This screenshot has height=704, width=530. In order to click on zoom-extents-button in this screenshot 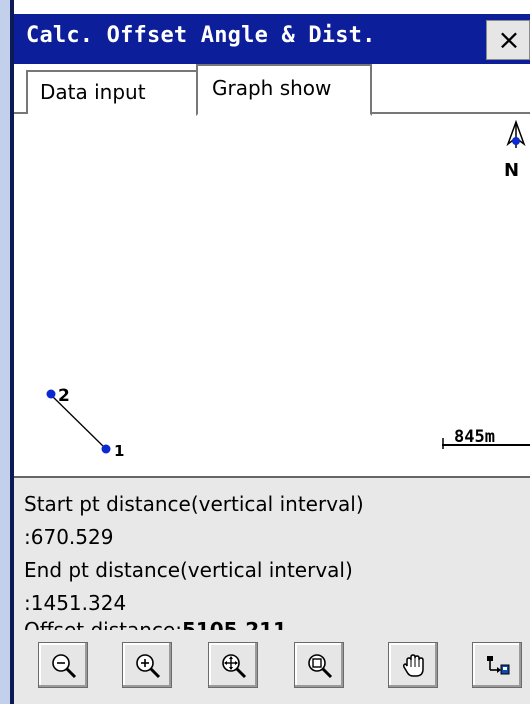, I will do `click(233, 665)`.